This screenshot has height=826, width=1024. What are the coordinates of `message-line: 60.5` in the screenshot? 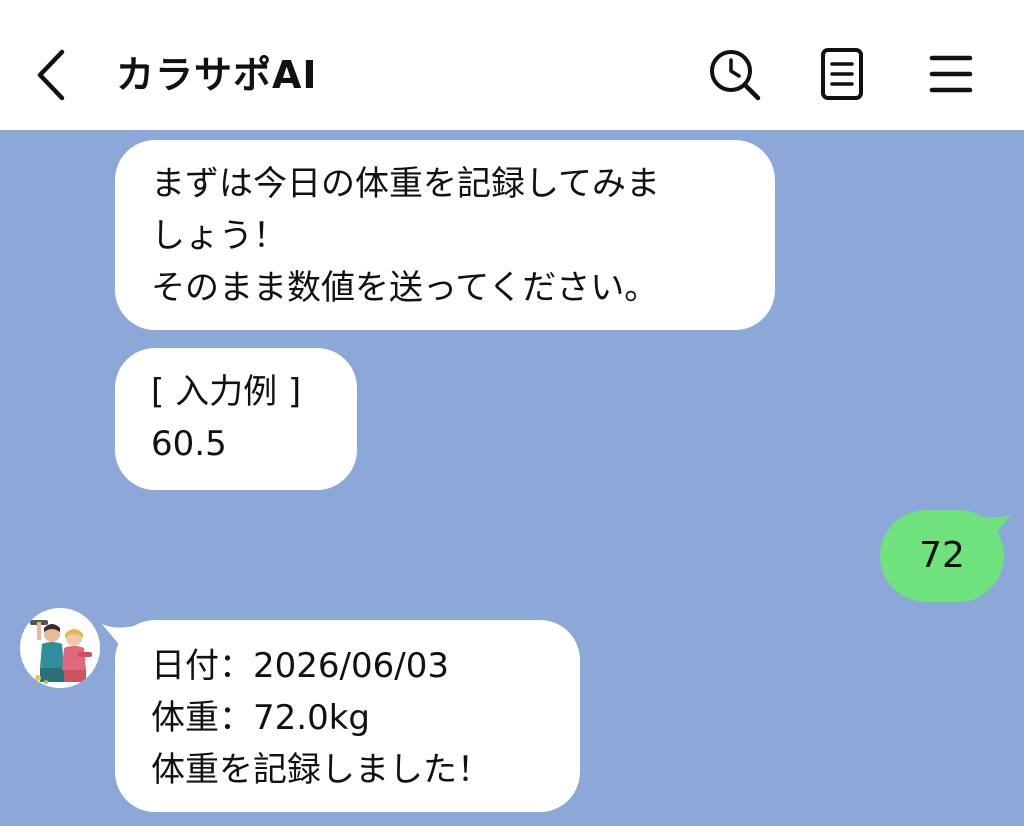 It's located at (189, 444).